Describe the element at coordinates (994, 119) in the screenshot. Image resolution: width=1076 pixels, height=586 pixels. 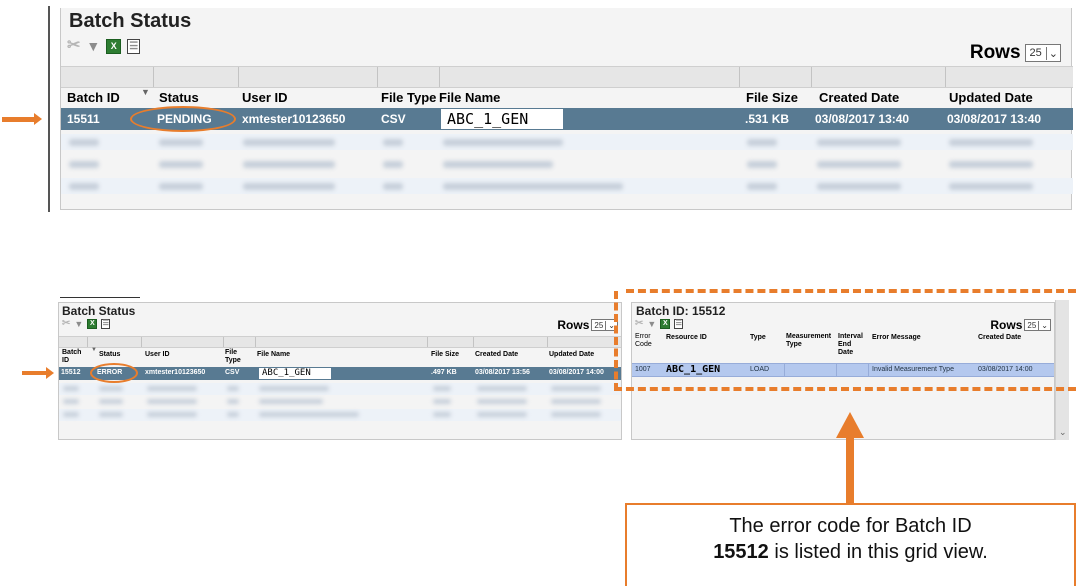
I see `cell-updated-date: 03/08/2017 13:40` at that location.